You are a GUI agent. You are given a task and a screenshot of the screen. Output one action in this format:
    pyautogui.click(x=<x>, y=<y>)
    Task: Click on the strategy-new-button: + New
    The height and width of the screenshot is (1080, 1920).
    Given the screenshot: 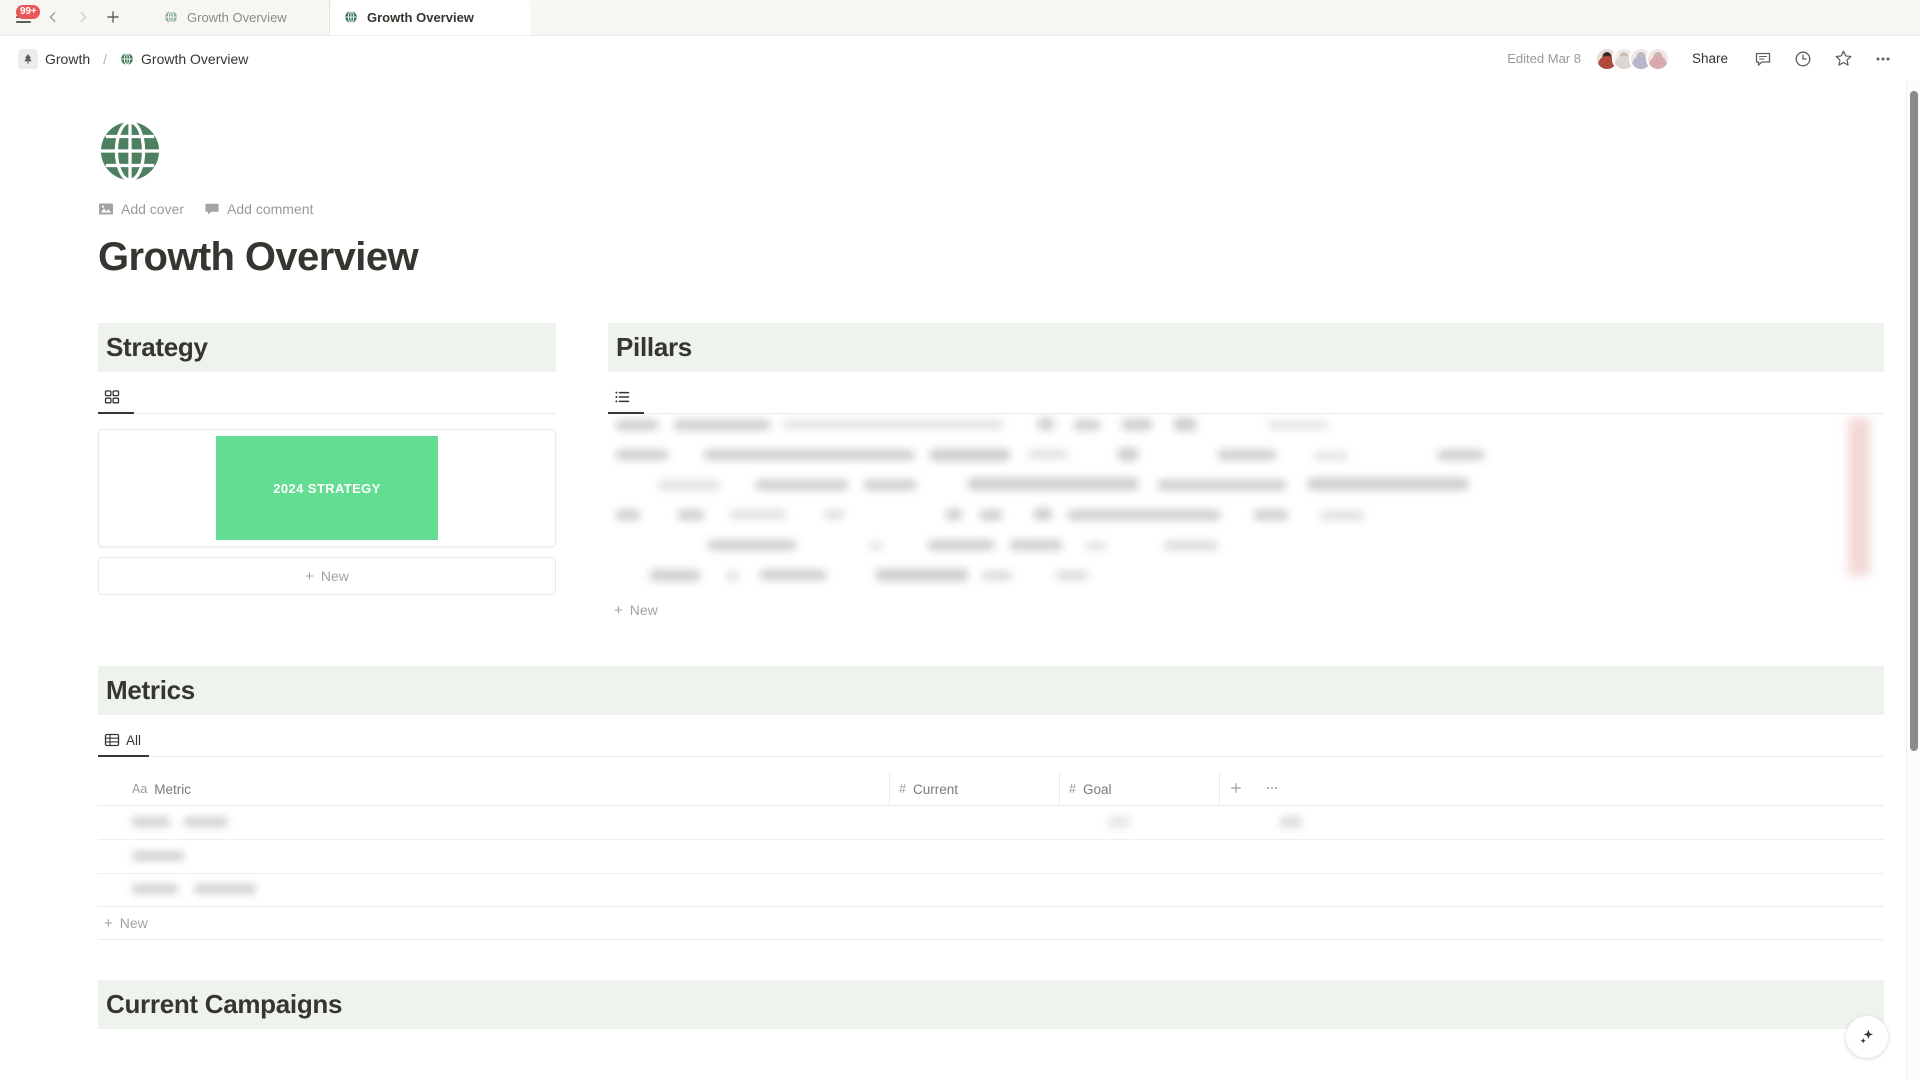 What is the action you would take?
    pyautogui.click(x=327, y=576)
    